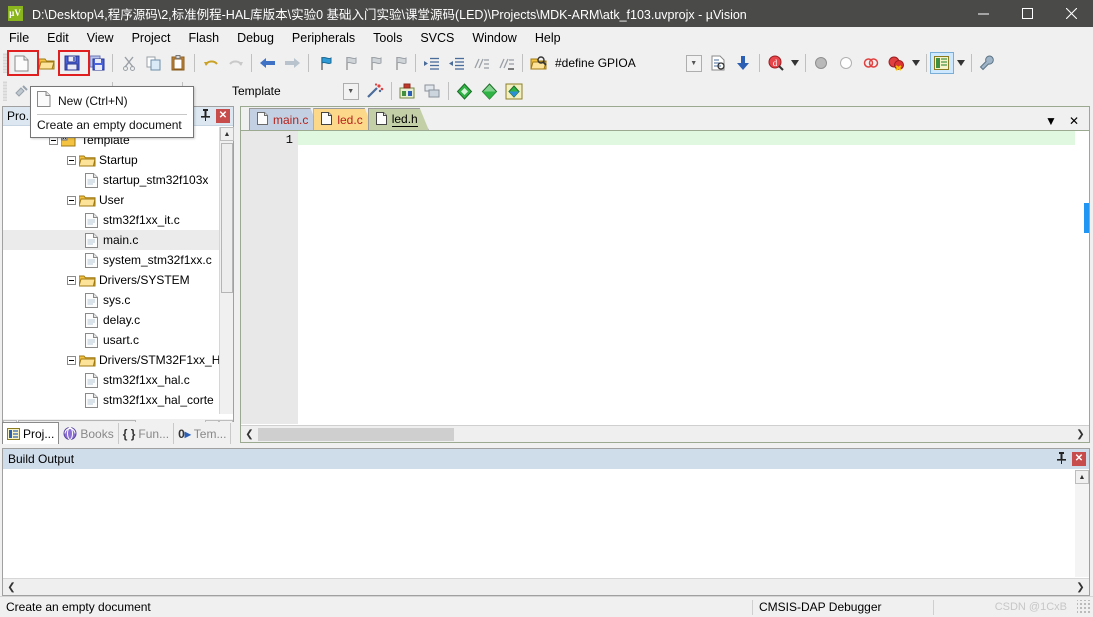 This screenshot has height=617, width=1093. I want to click on editor-horizontal-scrollbar: ❮ ❯, so click(665, 433).